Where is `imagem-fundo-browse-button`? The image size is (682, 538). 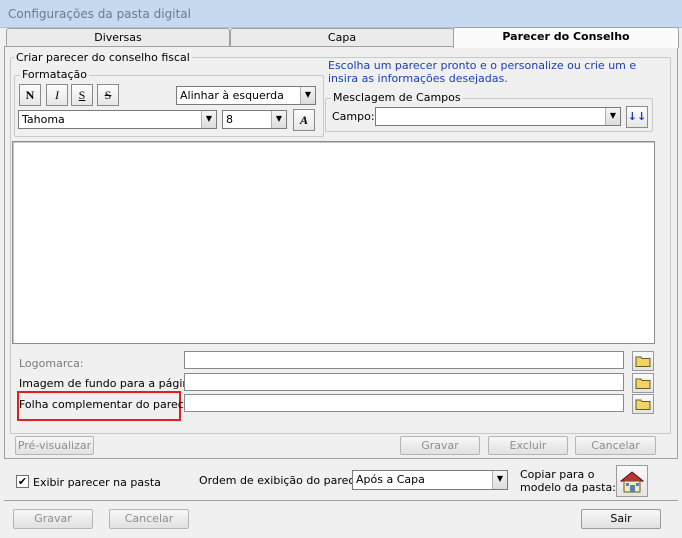 imagem-fundo-browse-button is located at coordinates (643, 383).